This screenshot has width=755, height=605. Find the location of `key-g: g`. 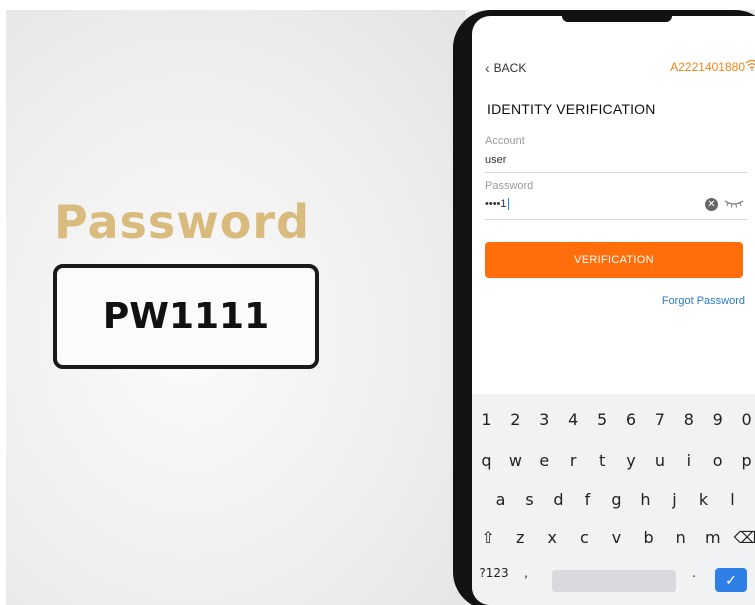

key-g: g is located at coordinates (616, 499).